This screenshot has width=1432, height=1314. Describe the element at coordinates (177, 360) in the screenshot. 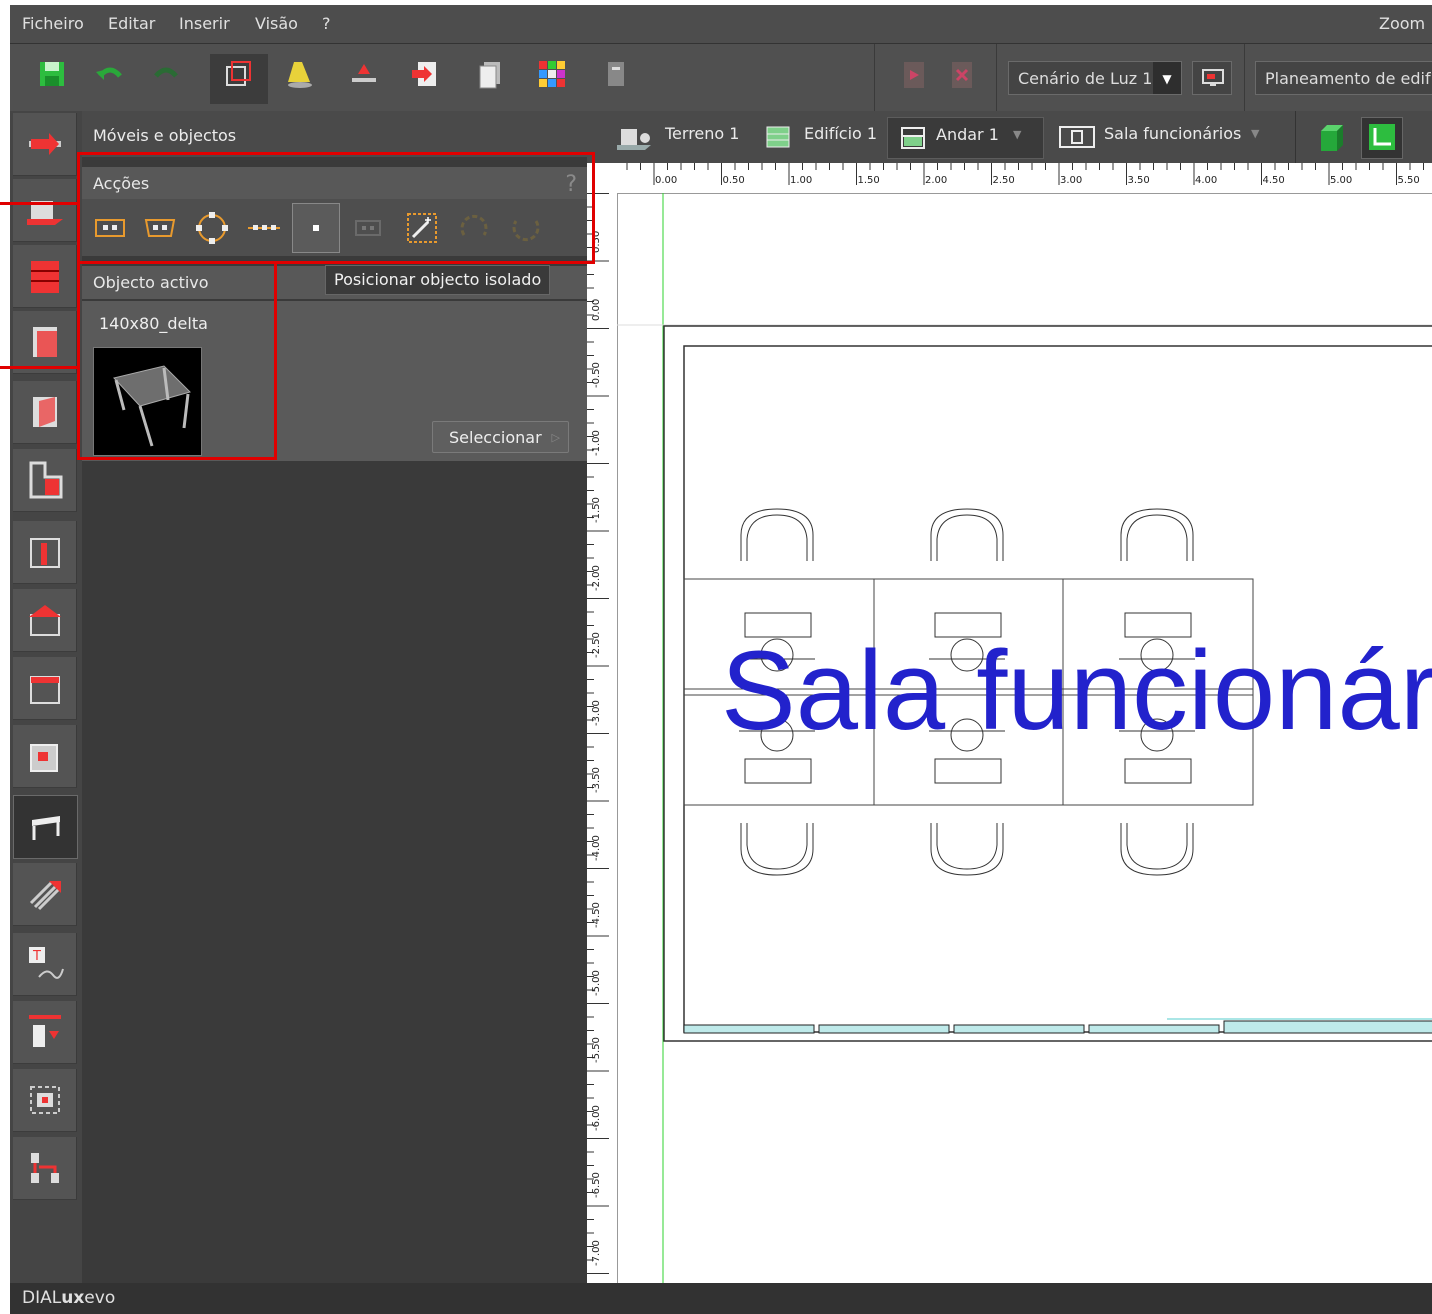

I see `annotation-box-active-object` at that location.